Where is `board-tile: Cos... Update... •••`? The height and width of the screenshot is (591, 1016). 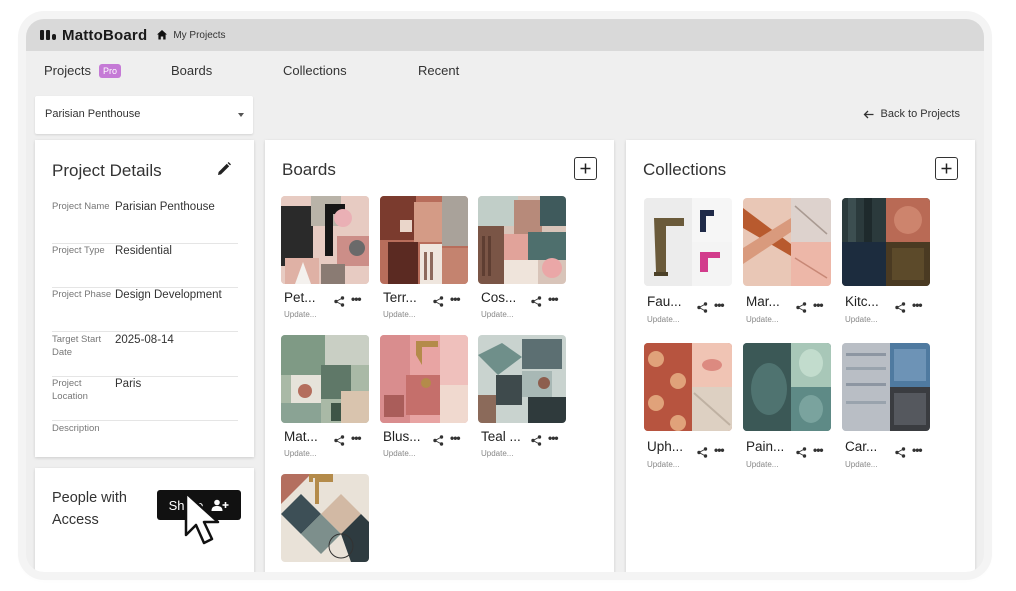 board-tile: Cos... Update... ••• is located at coordinates (522, 258).